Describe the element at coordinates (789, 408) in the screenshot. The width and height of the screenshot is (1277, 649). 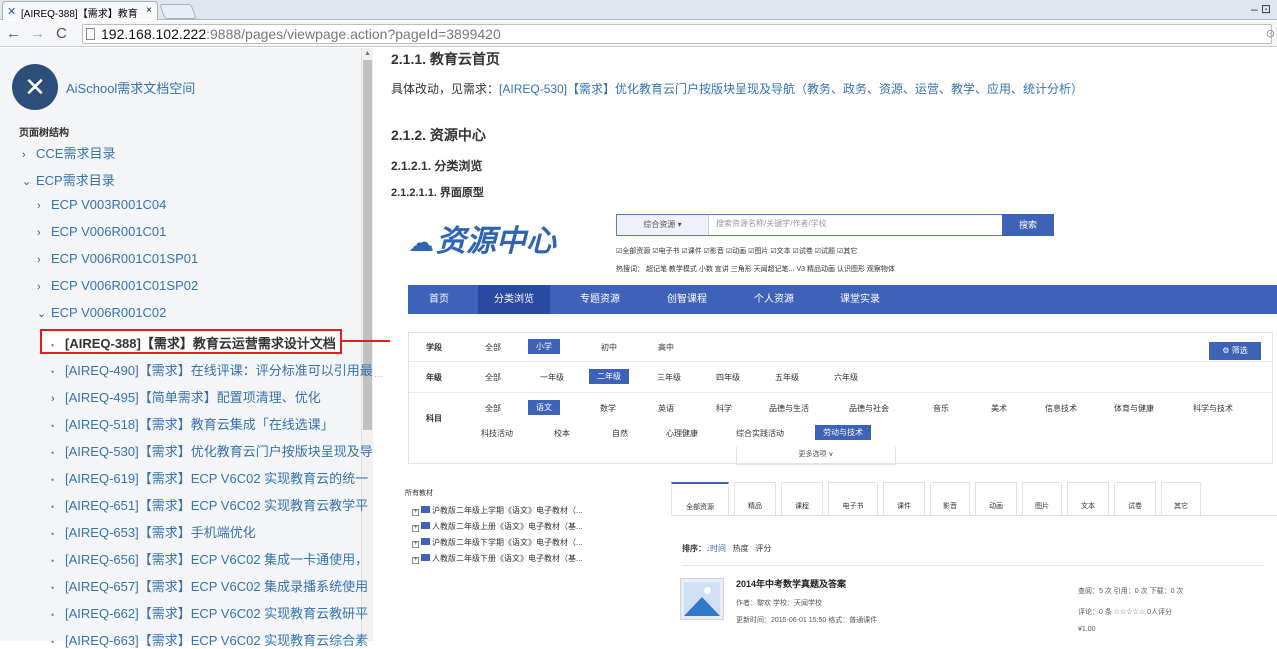
I see `mock-subject-option: 品德与生活` at that location.